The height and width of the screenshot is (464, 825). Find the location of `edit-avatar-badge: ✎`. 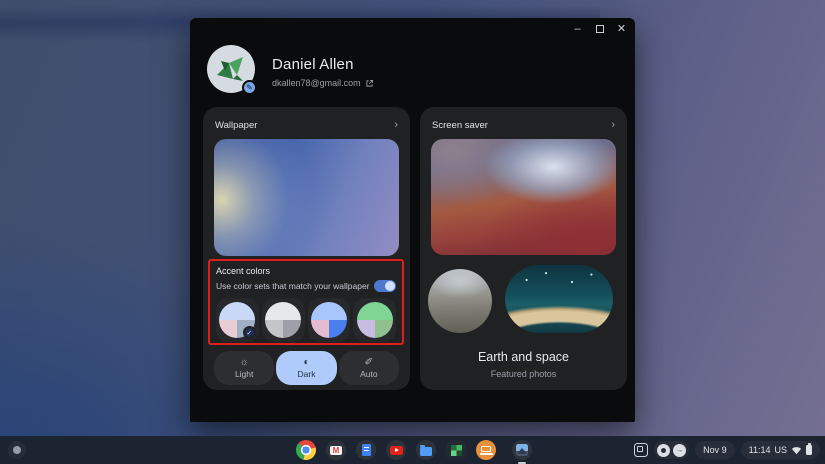

edit-avatar-badge: ✎ is located at coordinates (249, 87).